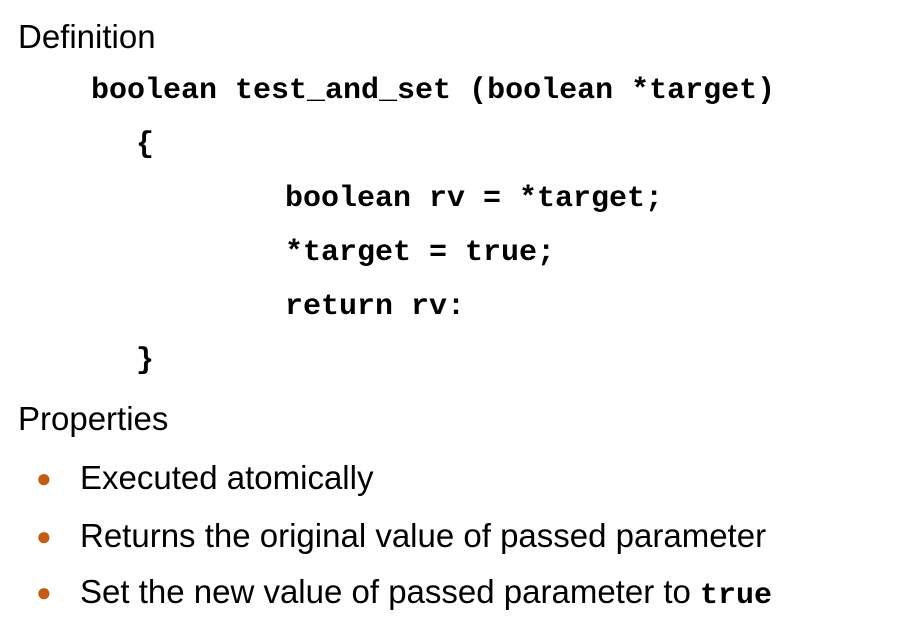  I want to click on code-line-open-brace: {, so click(145, 145).